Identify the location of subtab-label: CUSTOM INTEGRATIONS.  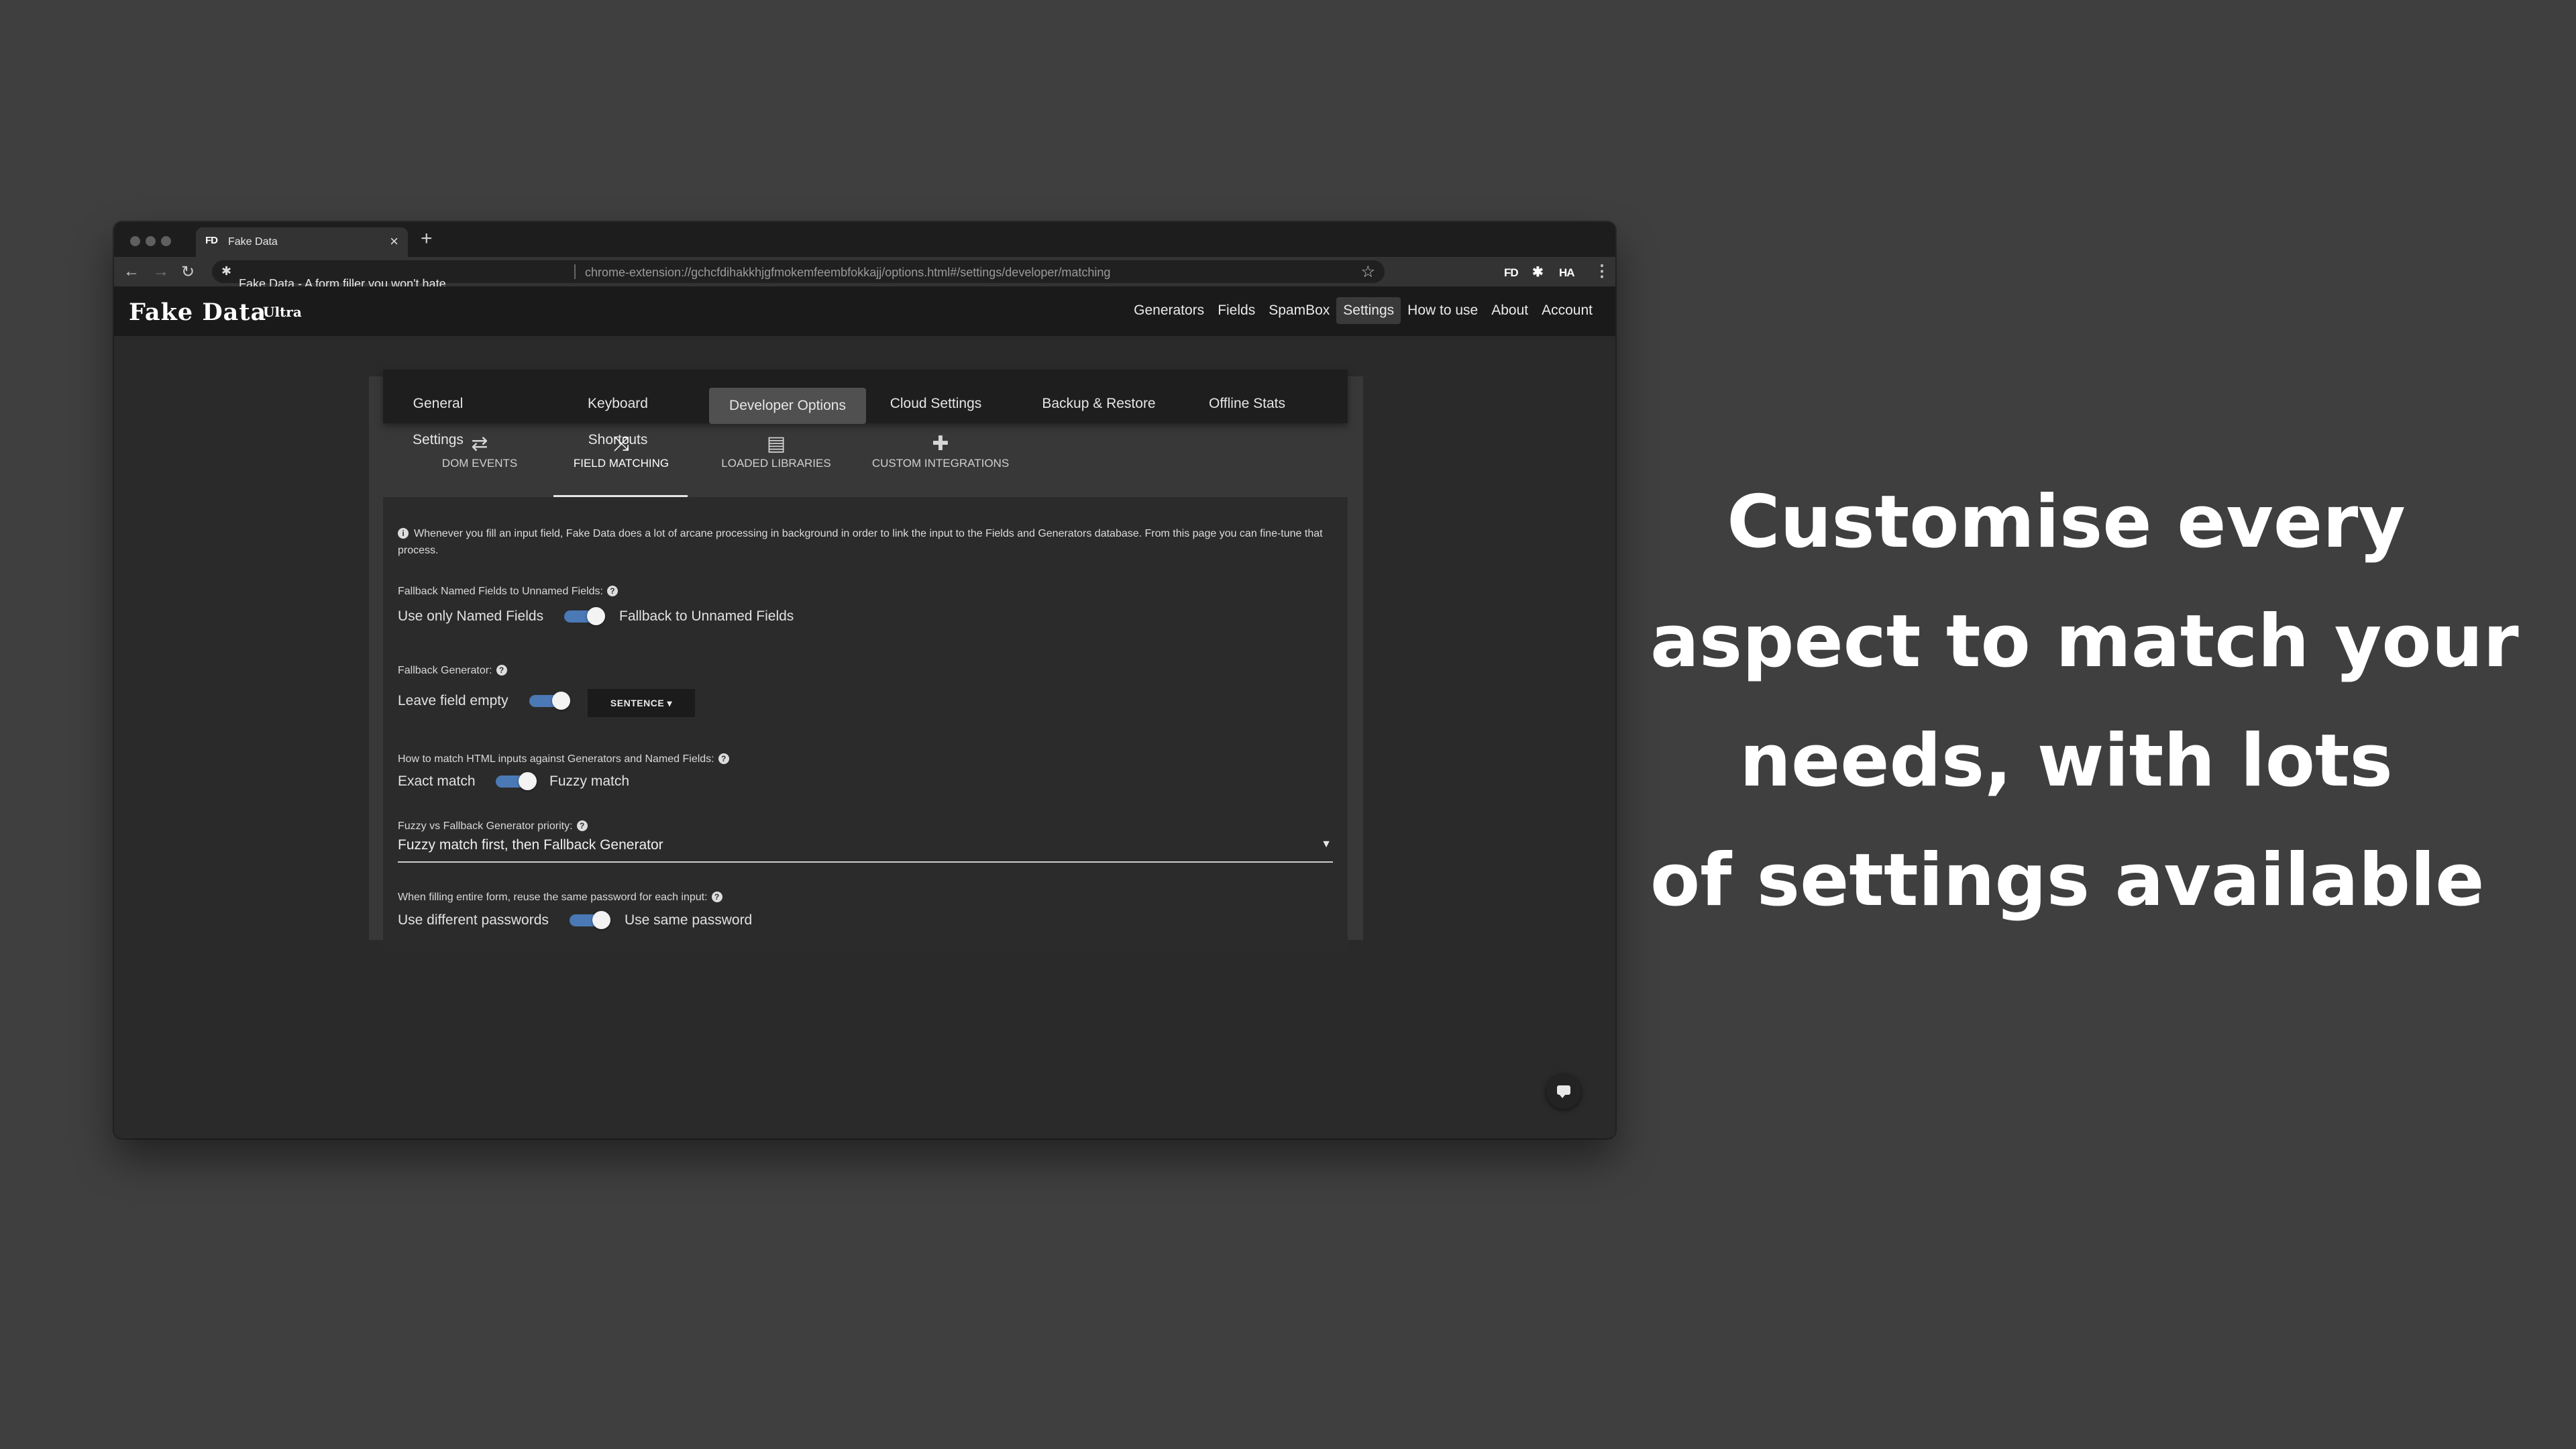
(940, 463).